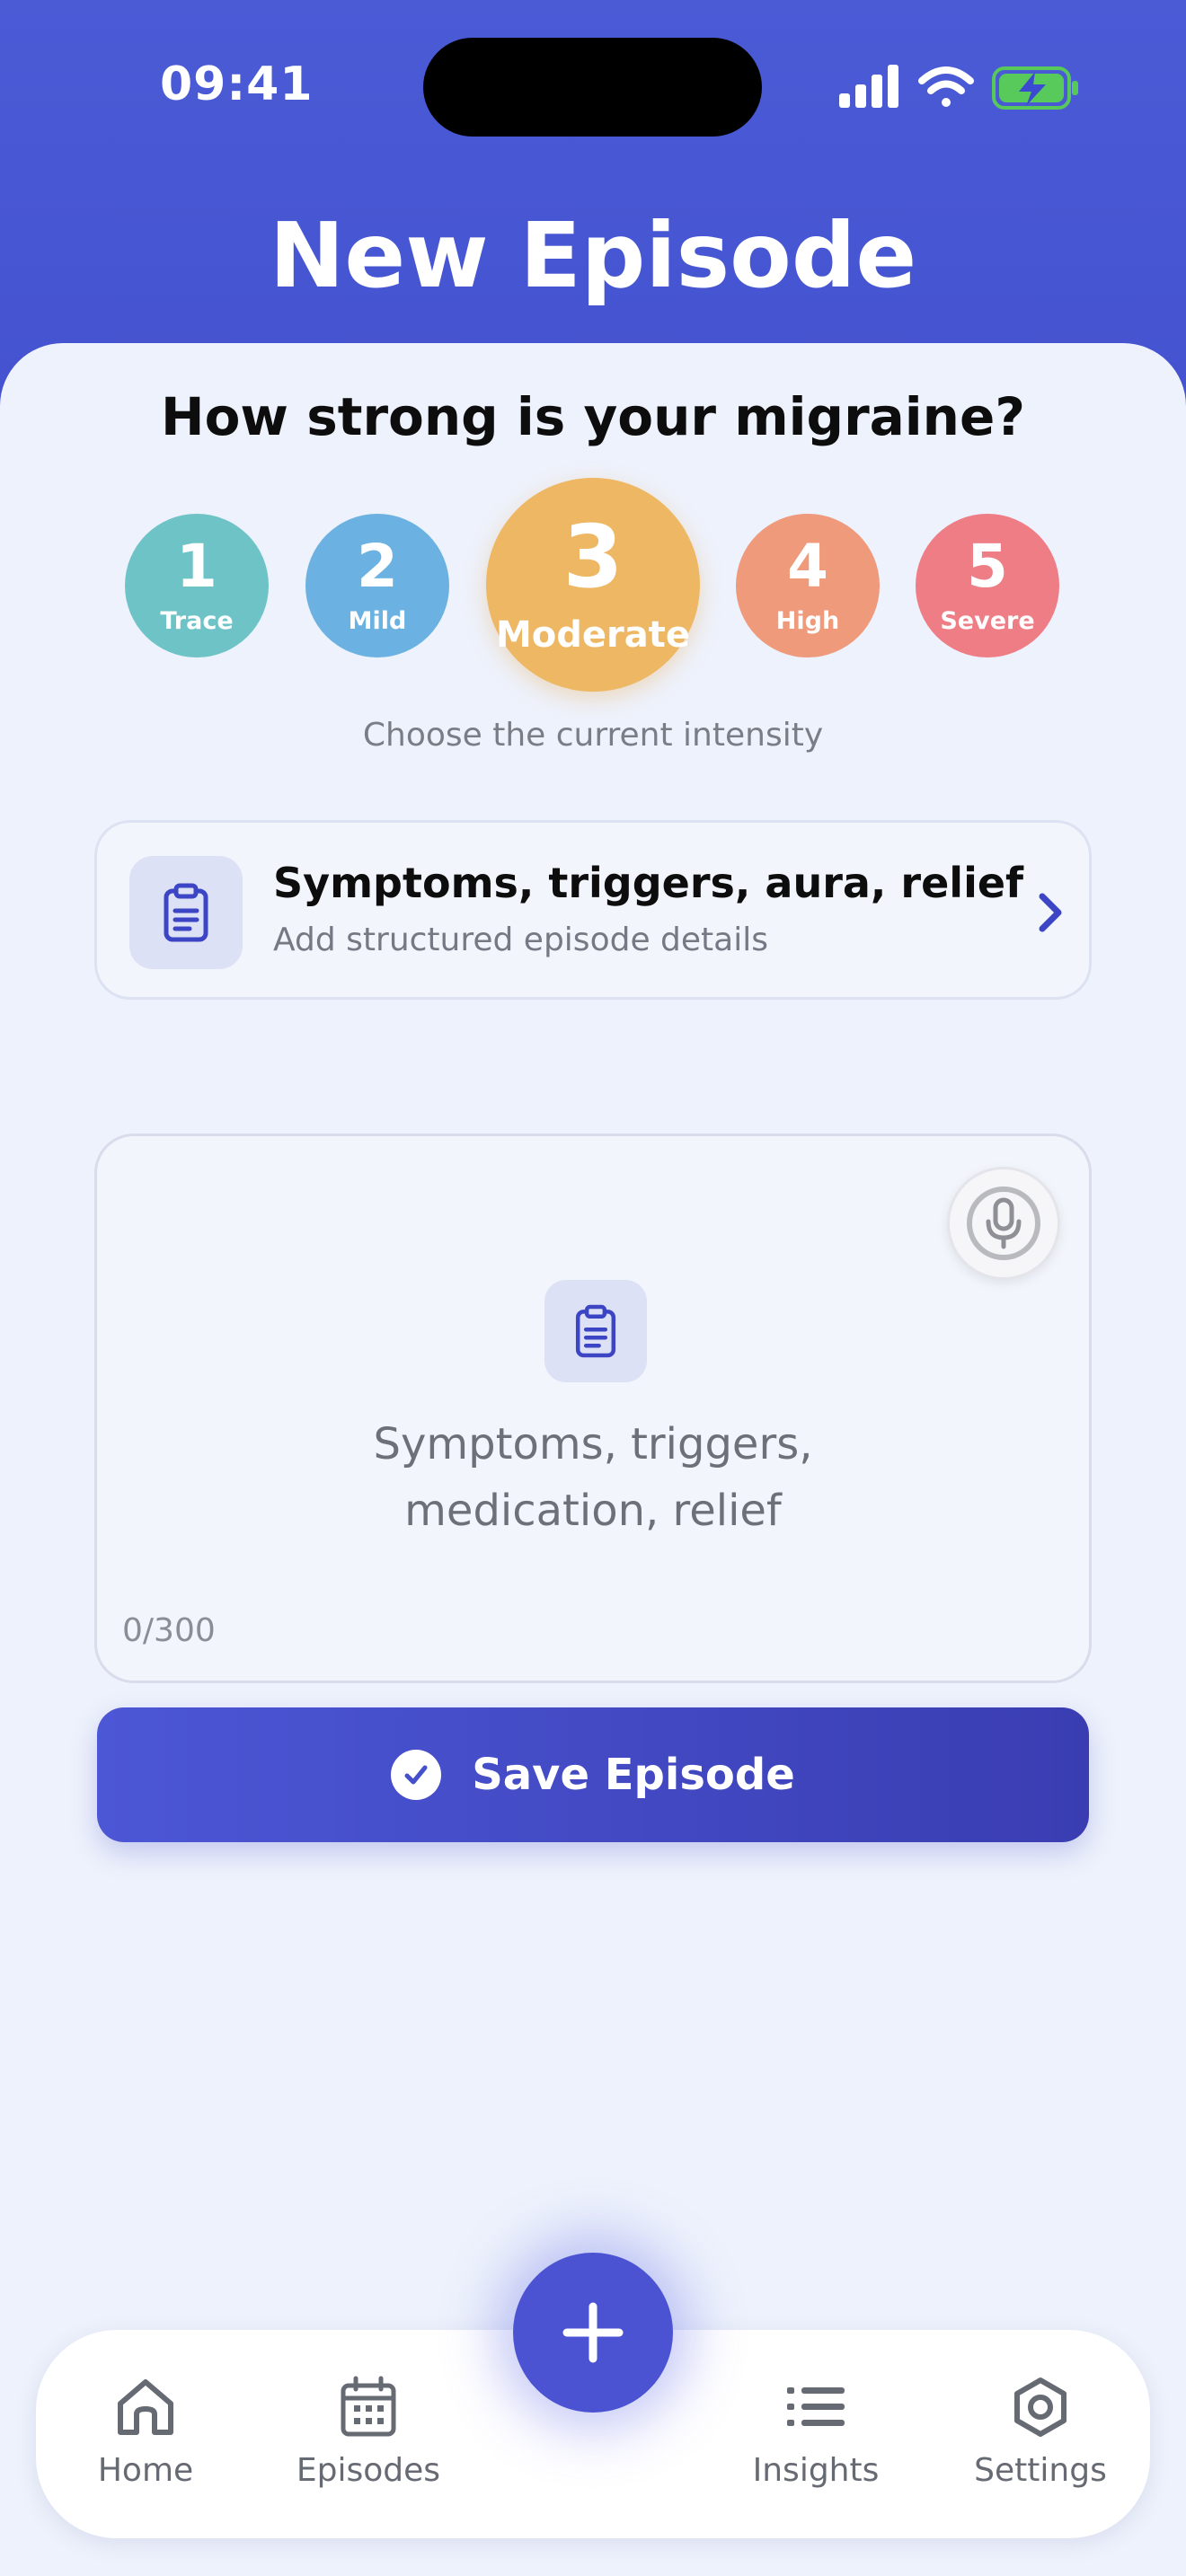  I want to click on gear-icon, so click(1040, 2407).